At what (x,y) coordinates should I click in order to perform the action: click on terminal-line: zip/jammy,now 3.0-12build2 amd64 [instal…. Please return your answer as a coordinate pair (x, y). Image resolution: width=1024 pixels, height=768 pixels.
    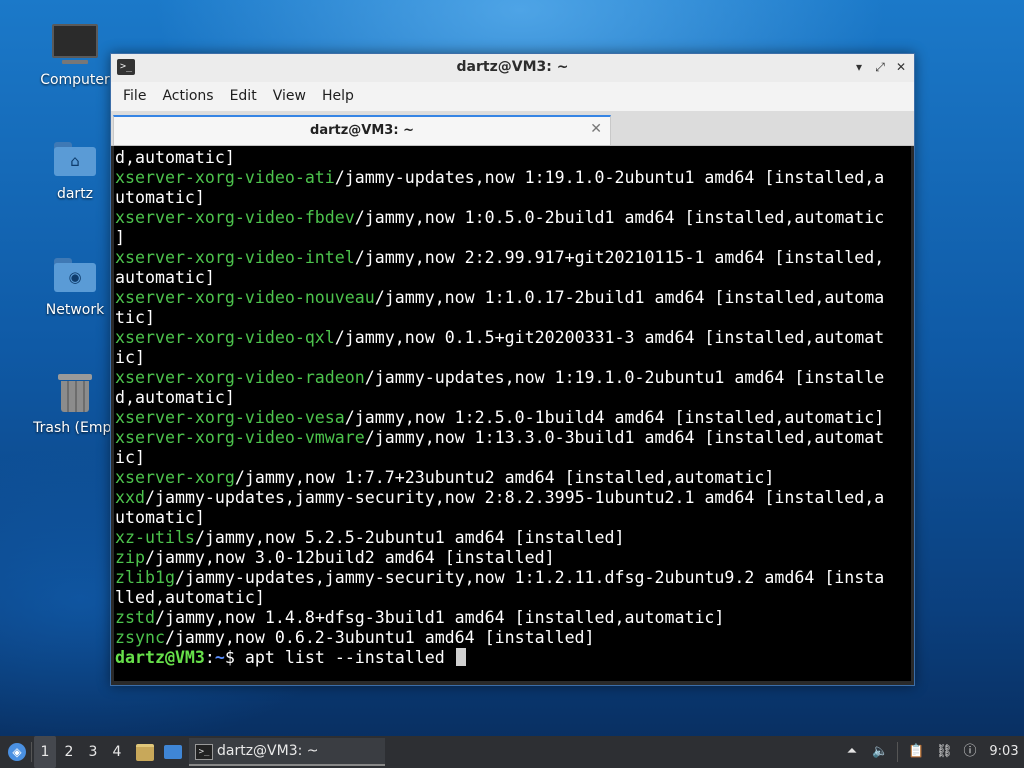
    Looking at the image, I should click on (513, 558).